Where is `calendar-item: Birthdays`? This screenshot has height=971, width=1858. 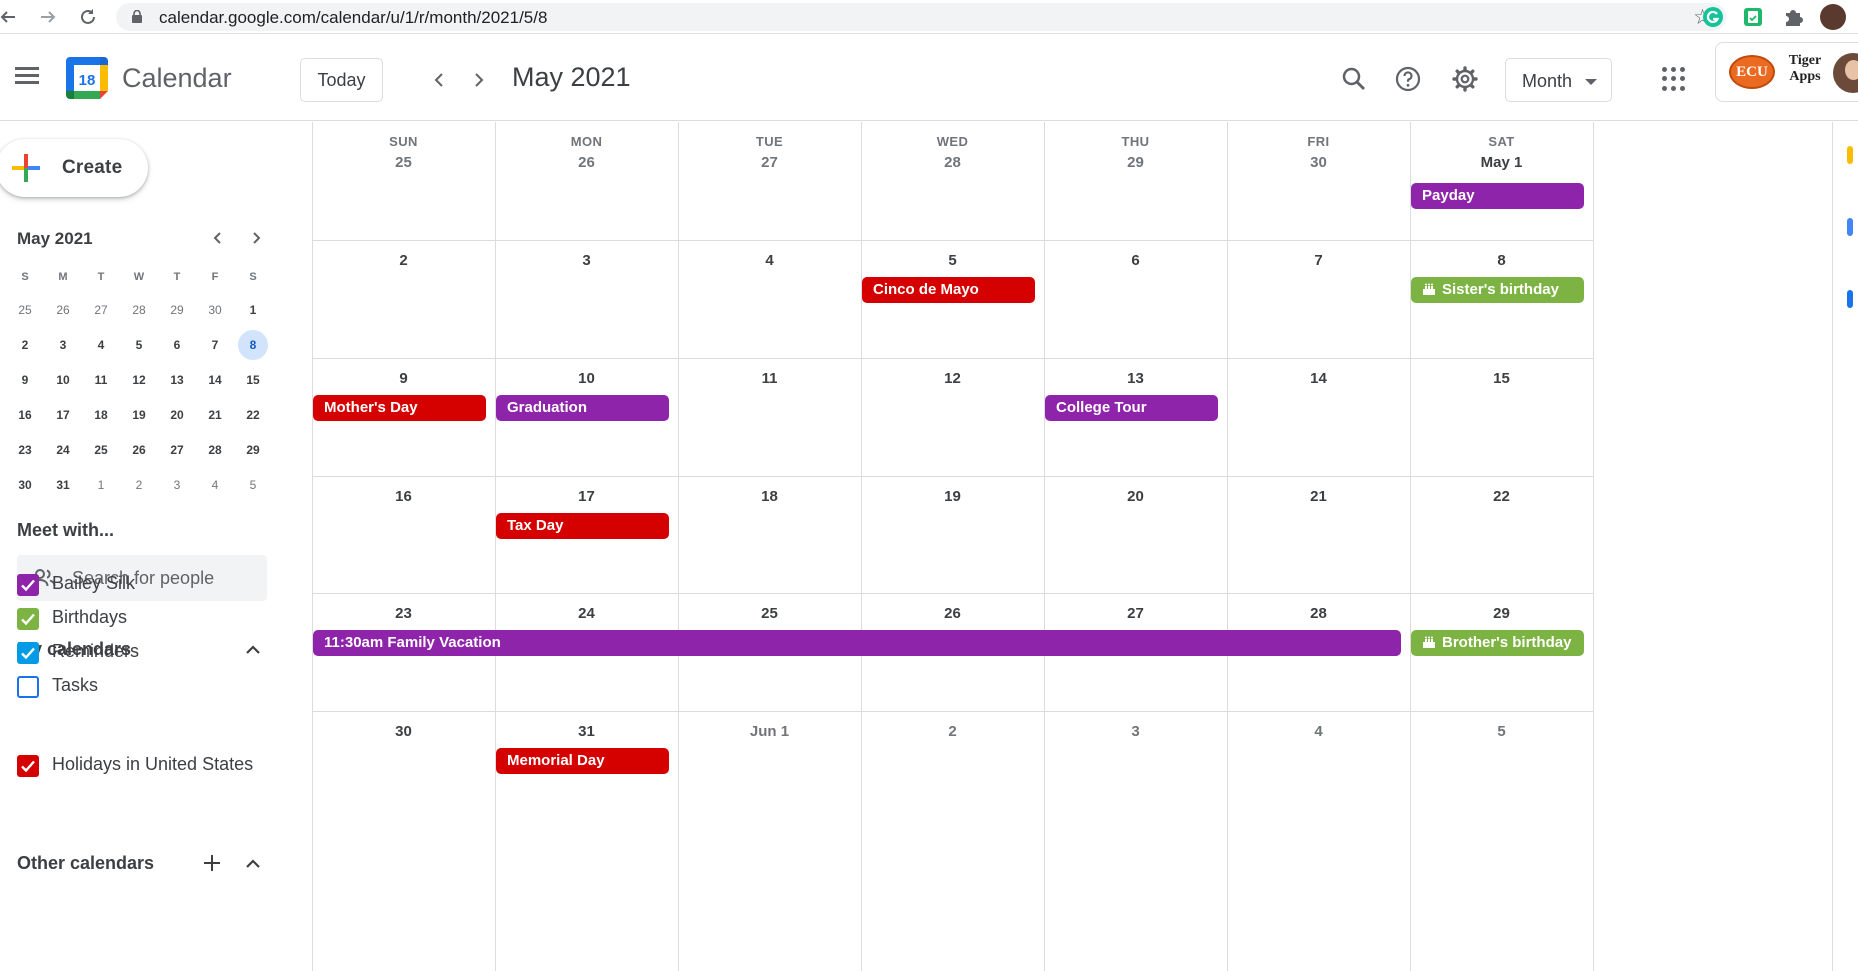 calendar-item: Birthdays is located at coordinates (157, 618).